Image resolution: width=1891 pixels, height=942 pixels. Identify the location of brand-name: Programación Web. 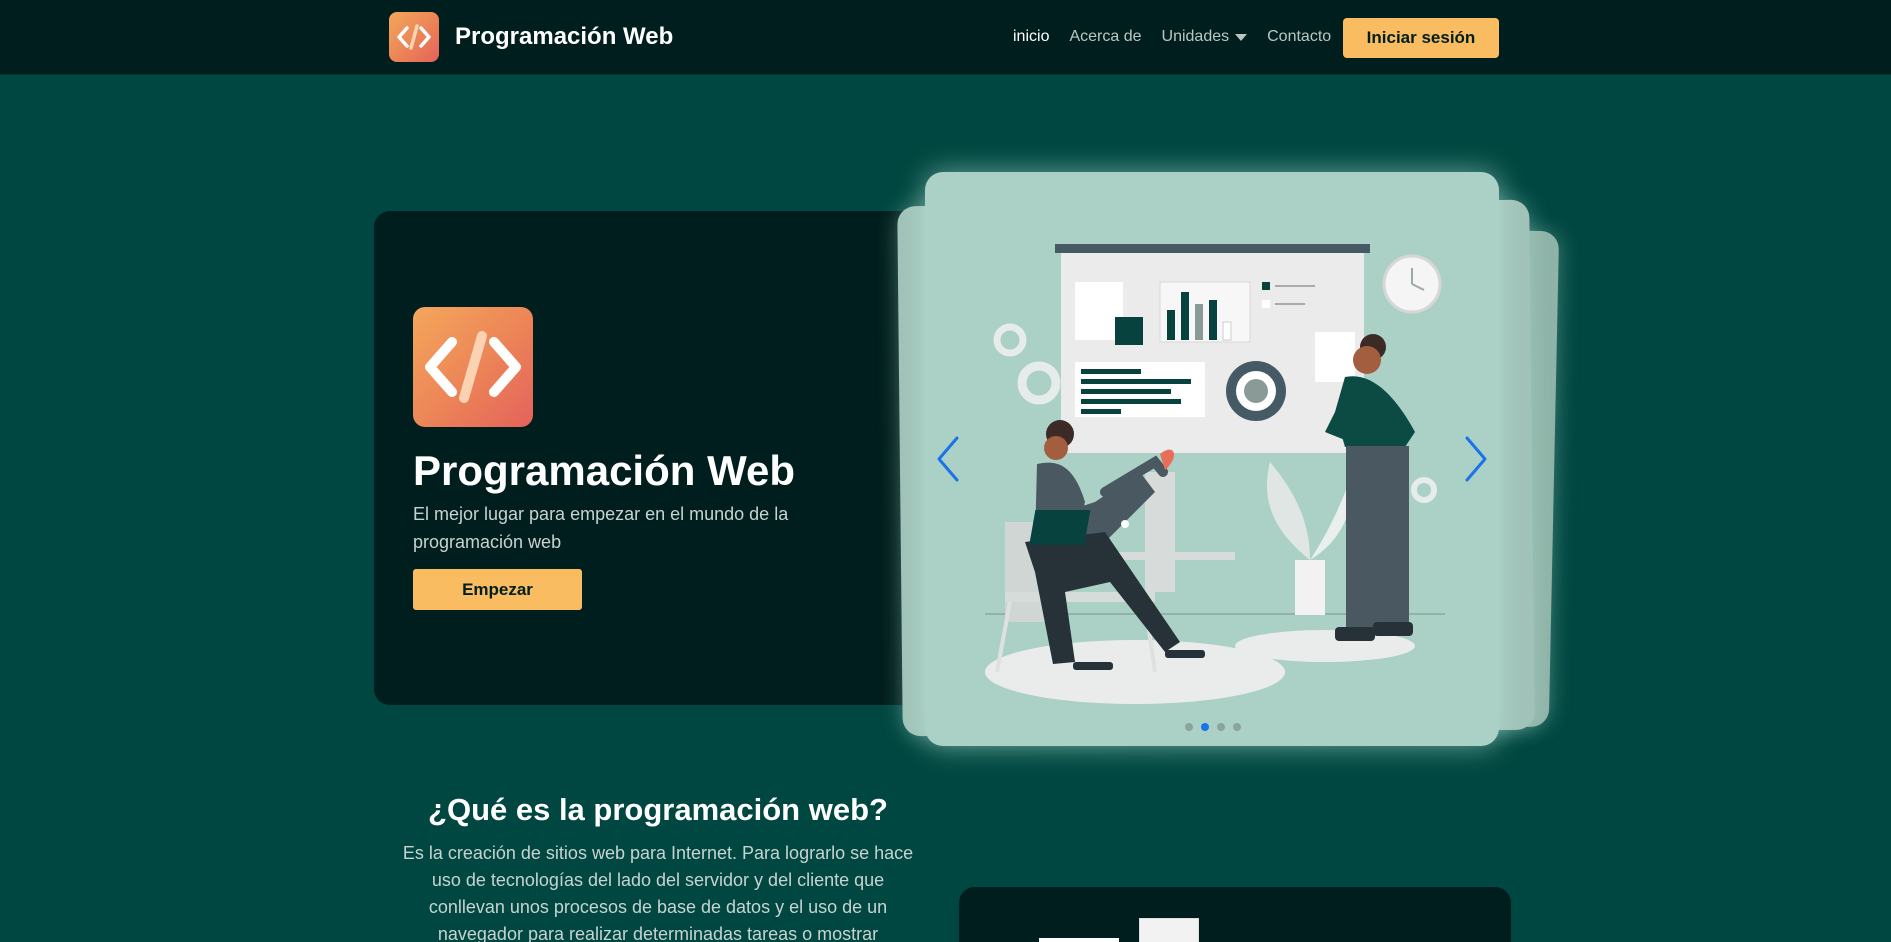
(564, 36).